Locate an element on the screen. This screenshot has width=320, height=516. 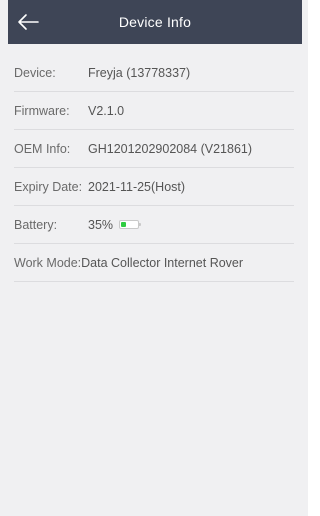
expiry-date-row: Expiry Date: 2021-11-25(Host) is located at coordinates (154, 187).